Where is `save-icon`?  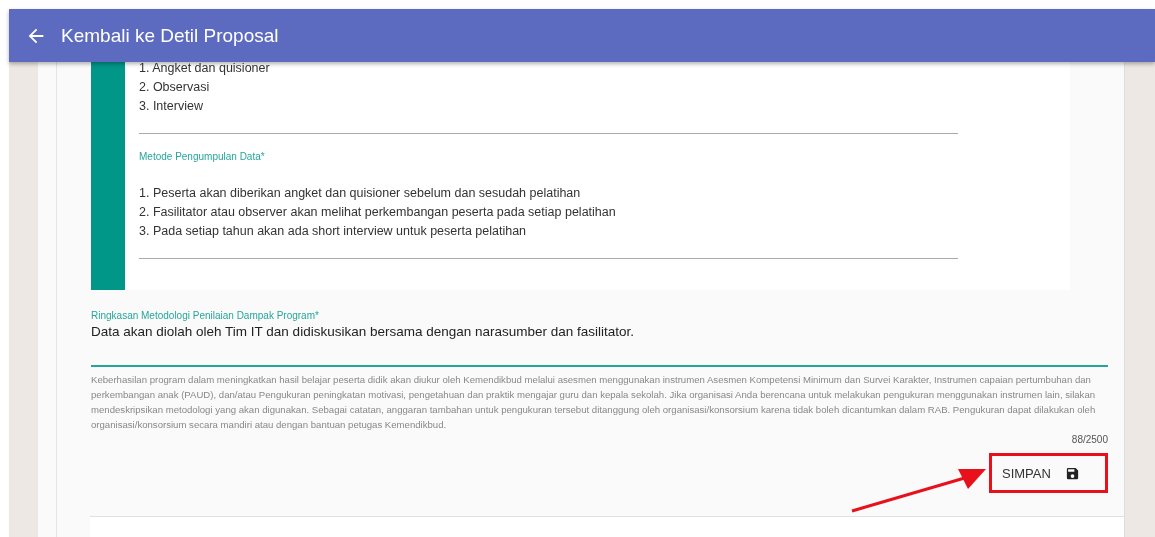
save-icon is located at coordinates (1072, 473).